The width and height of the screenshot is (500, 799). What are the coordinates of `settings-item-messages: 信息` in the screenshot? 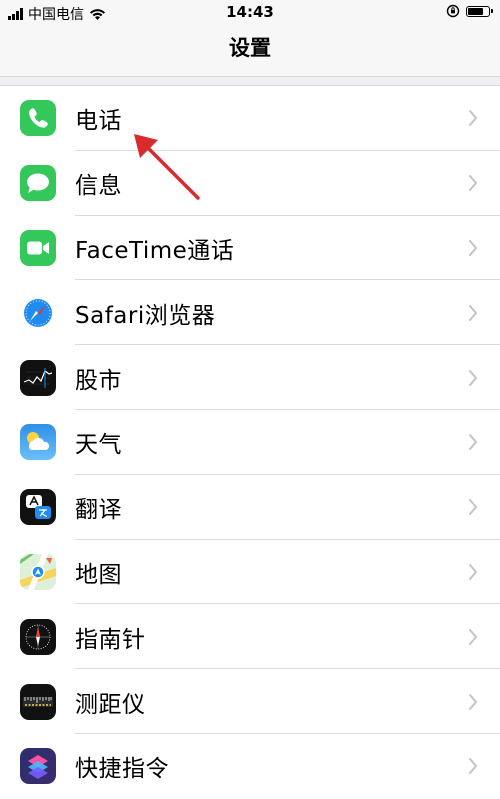 It's located at (250, 183).